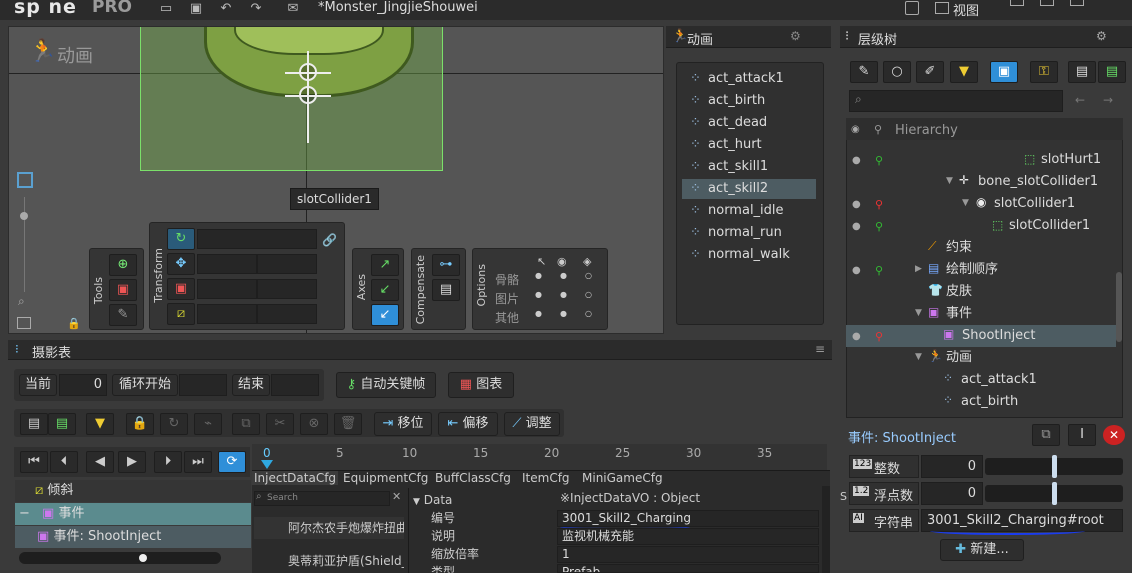  I want to click on weights-tool-icon: ▣, so click(123, 290).